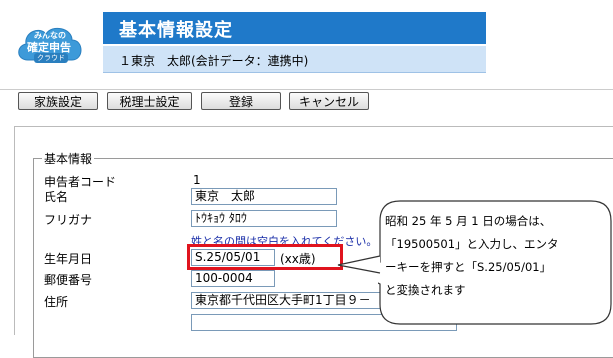 The height and width of the screenshot is (358, 613). I want to click on birthdate-highlight-box, so click(265, 257).